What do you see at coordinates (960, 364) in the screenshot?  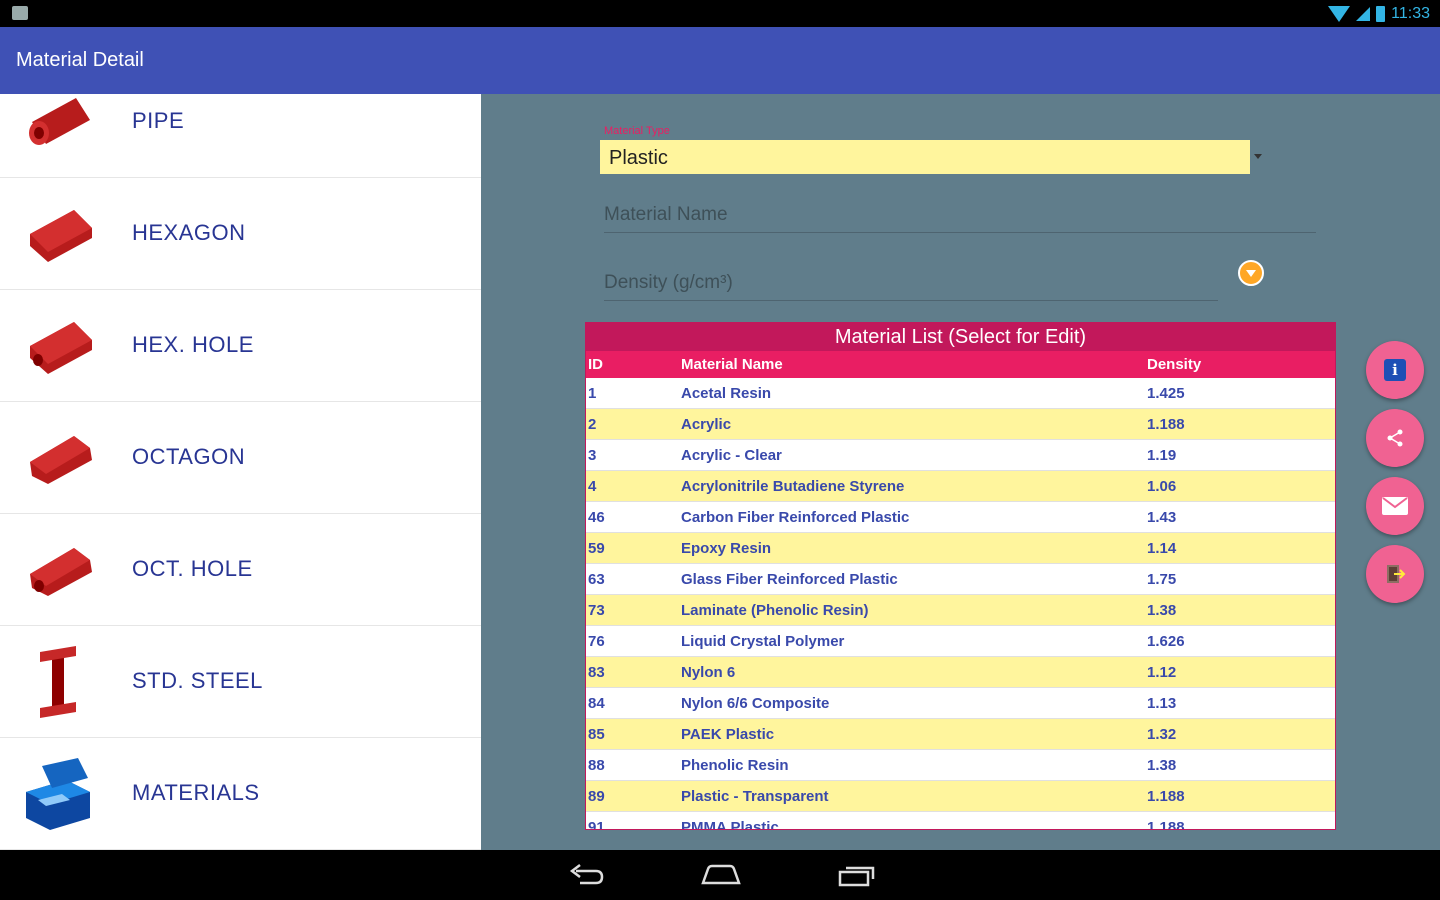 I see `table-header-row: ID Material Name Density` at bounding box center [960, 364].